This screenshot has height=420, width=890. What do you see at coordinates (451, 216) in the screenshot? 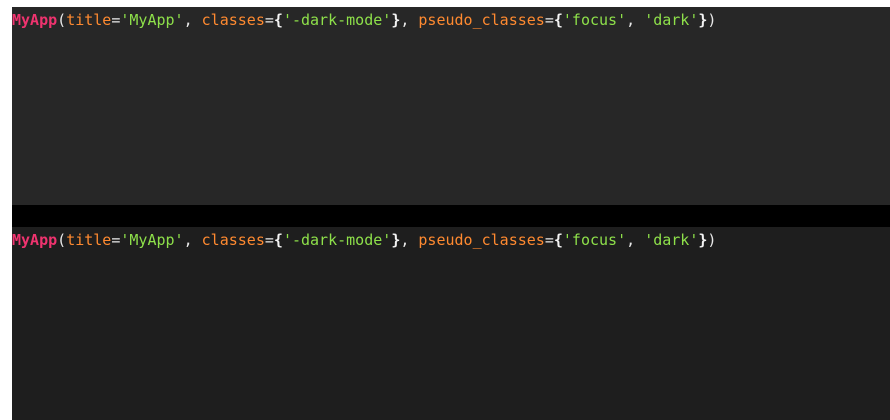
I see `panel-divider` at bounding box center [451, 216].